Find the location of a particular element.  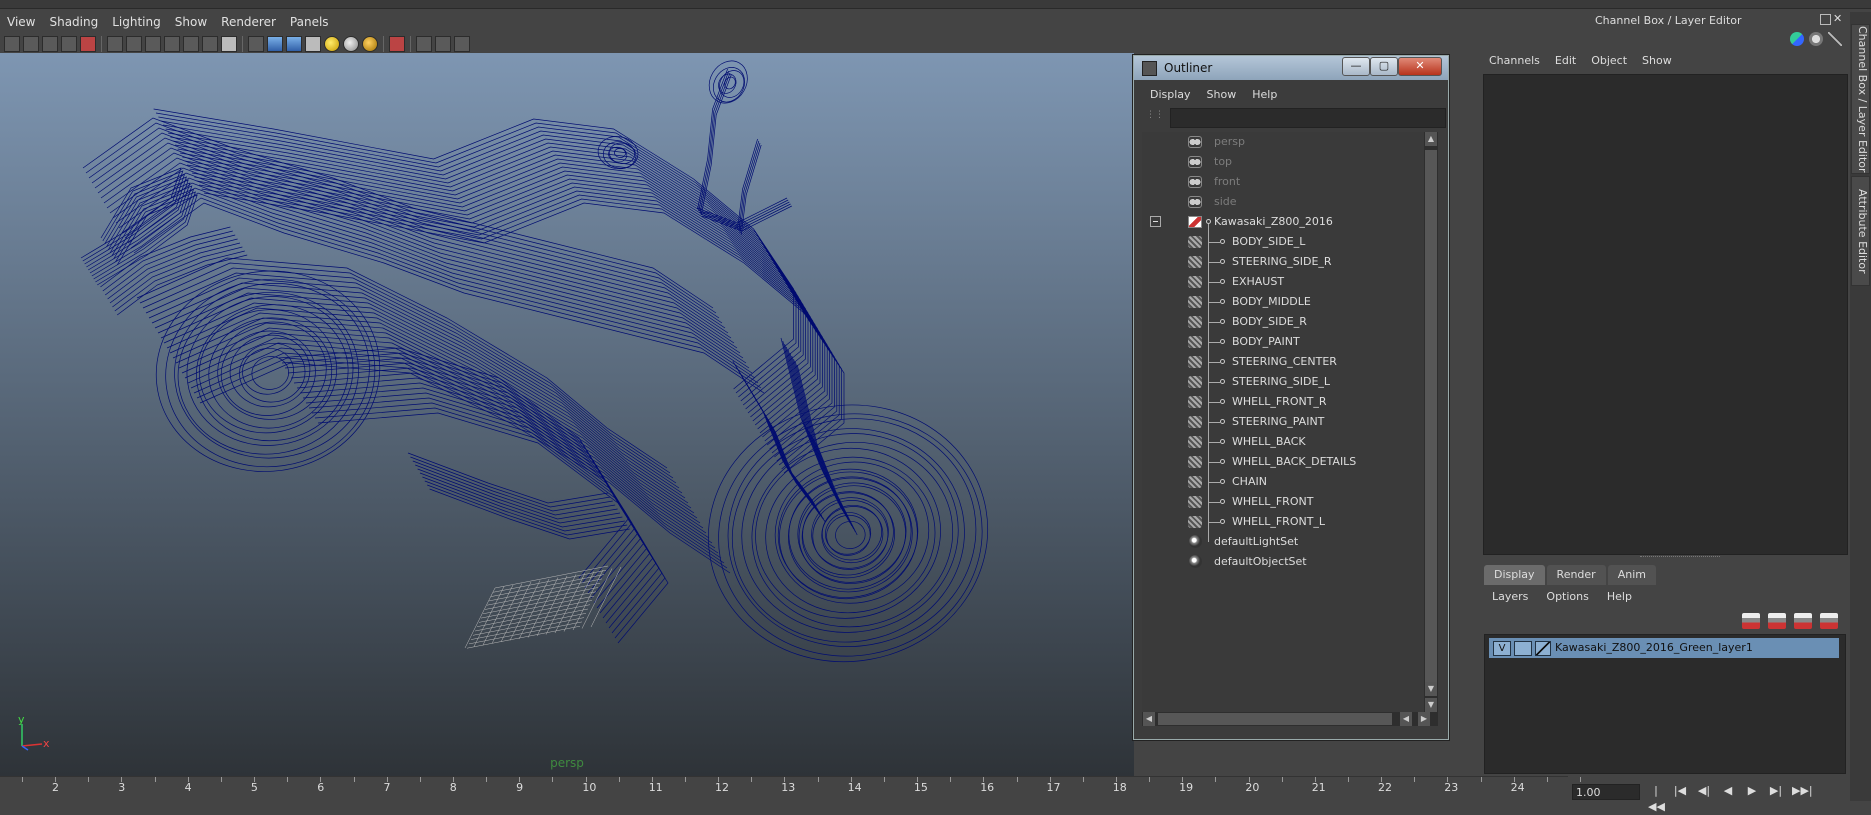

panel-resize-handle is located at coordinates (1680, 558).